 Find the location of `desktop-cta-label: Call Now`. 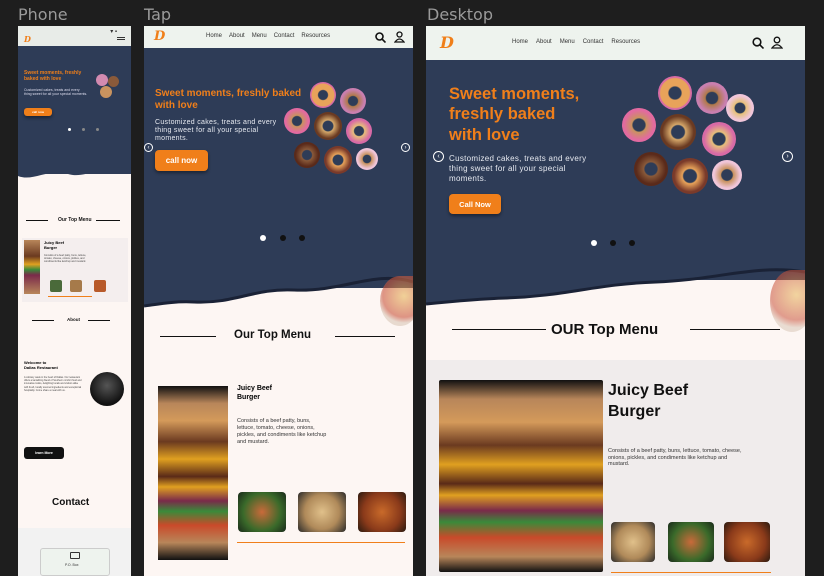

desktop-cta-label: Call Now is located at coordinates (475, 204).